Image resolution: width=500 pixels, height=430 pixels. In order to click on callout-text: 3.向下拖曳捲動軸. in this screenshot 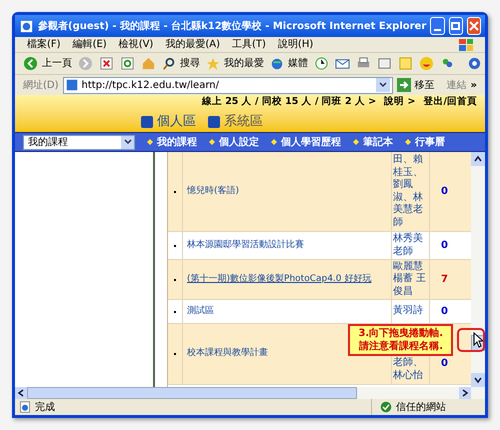, I will do `click(400, 333)`.